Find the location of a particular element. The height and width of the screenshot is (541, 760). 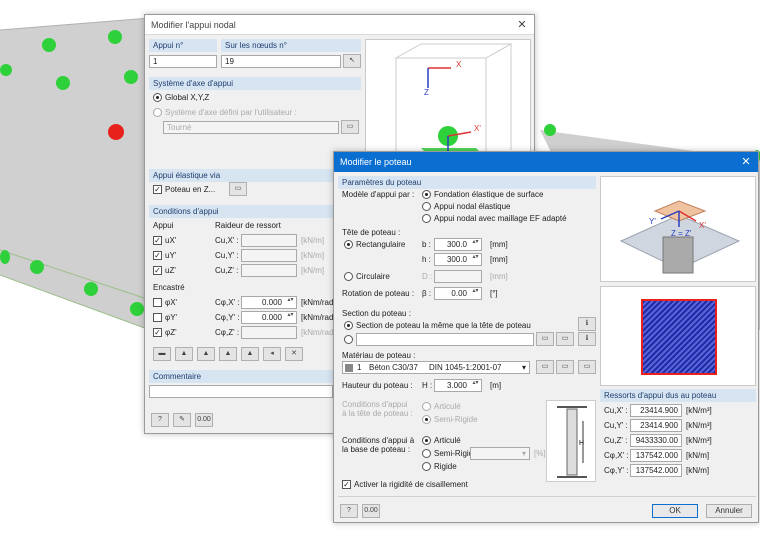

cancel-button: Annuler is located at coordinates (729, 511).